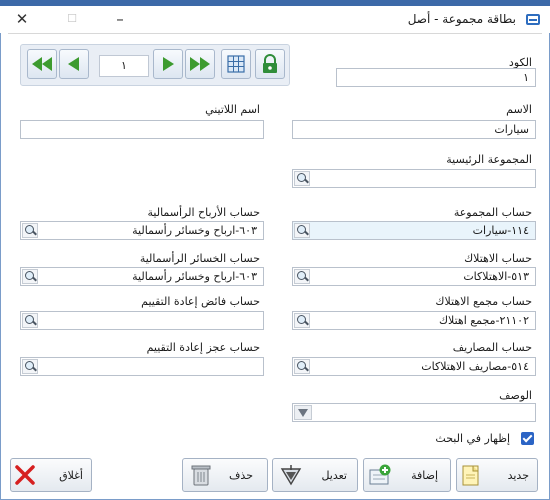 The width and height of the screenshot is (550, 500). Describe the element at coordinates (302, 178) in the screenshot. I see `parent-group-search-icon` at that location.